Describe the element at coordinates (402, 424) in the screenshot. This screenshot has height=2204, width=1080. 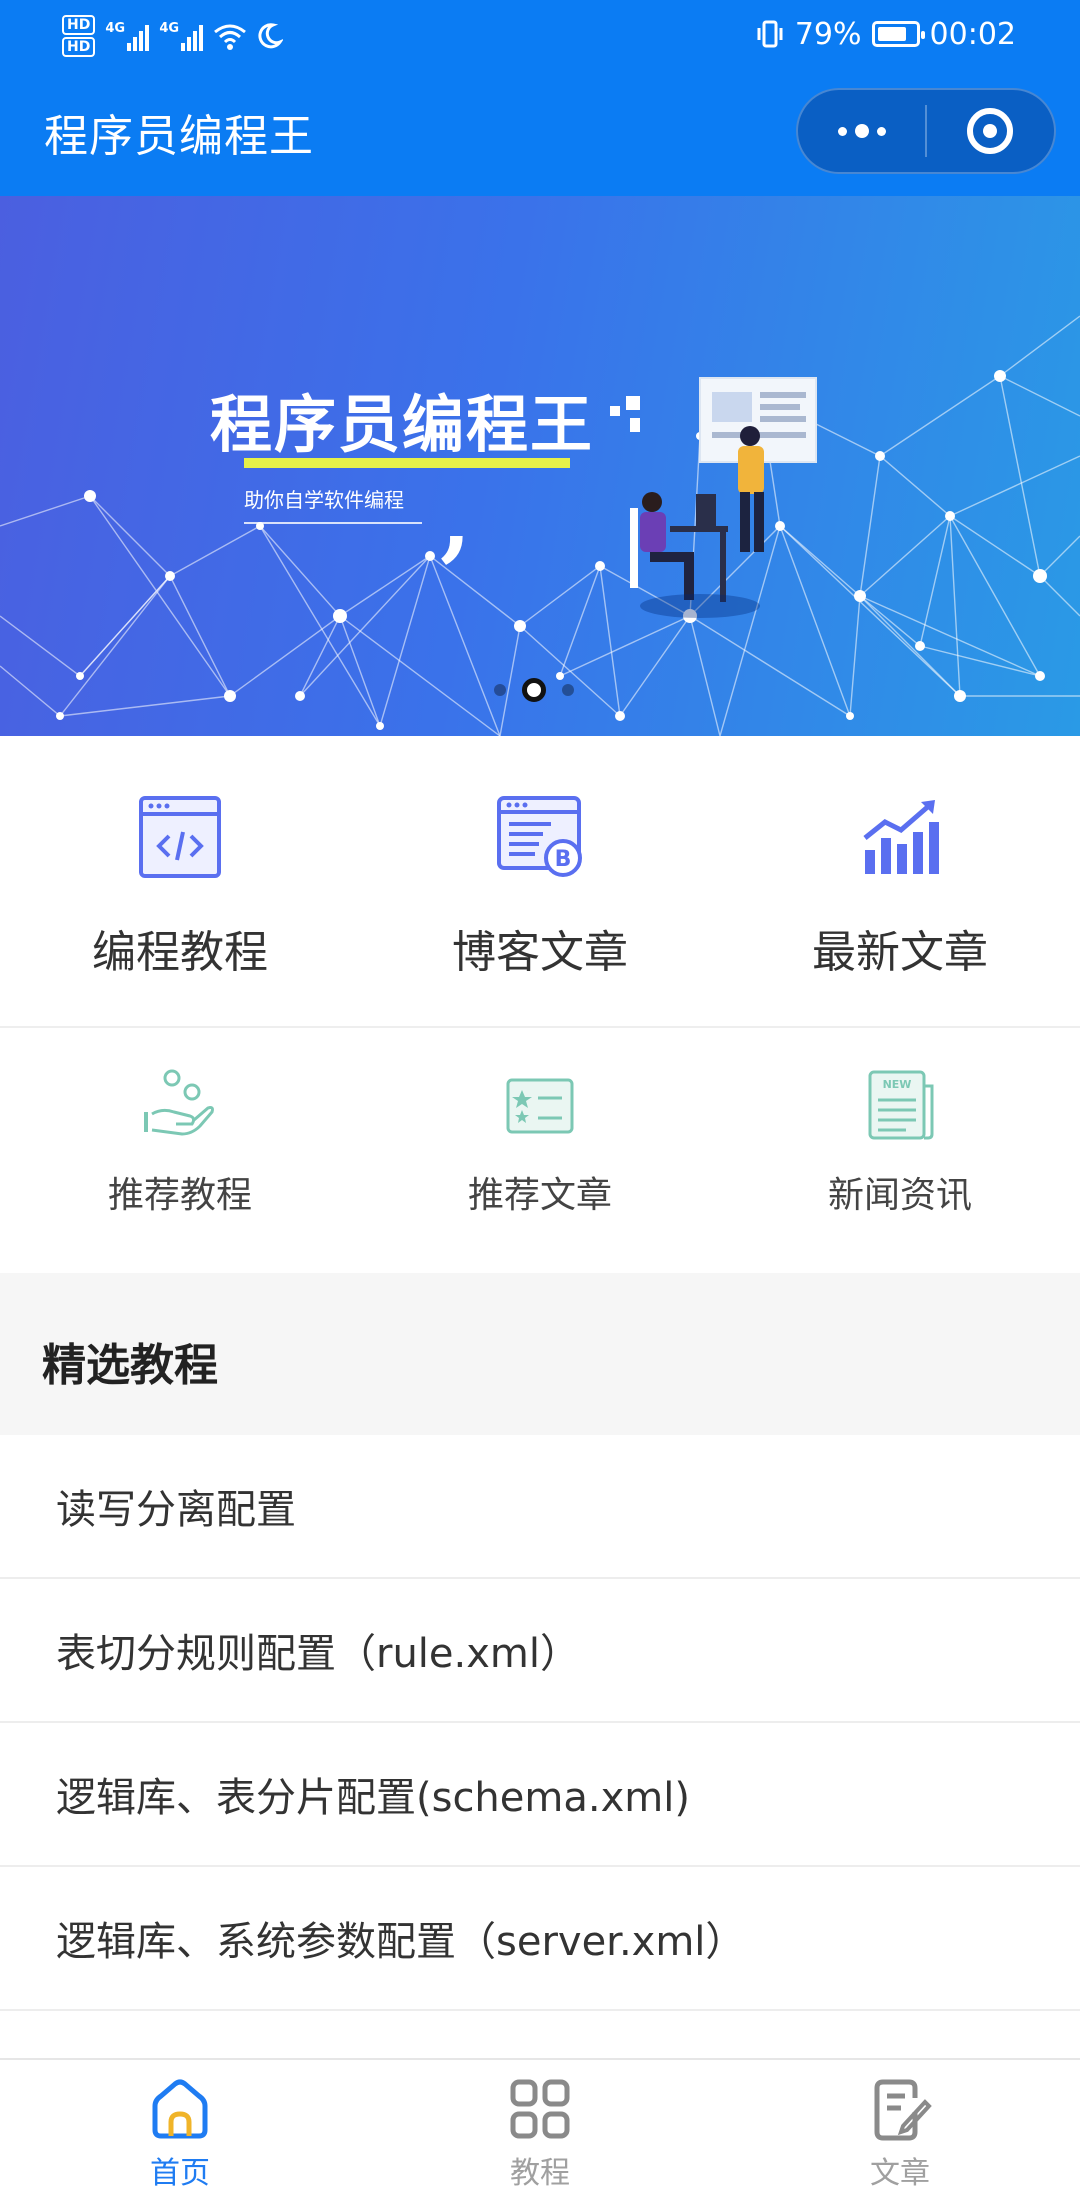
I see `banner-title: 程序员编程王` at that location.